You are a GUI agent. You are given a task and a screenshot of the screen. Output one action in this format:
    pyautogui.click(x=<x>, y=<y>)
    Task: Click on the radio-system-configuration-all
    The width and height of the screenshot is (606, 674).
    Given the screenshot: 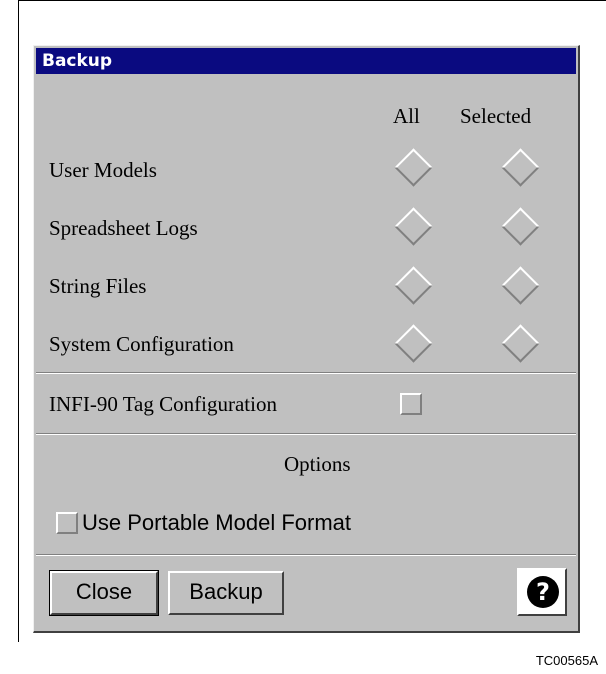 What is the action you would take?
    pyautogui.click(x=413, y=343)
    